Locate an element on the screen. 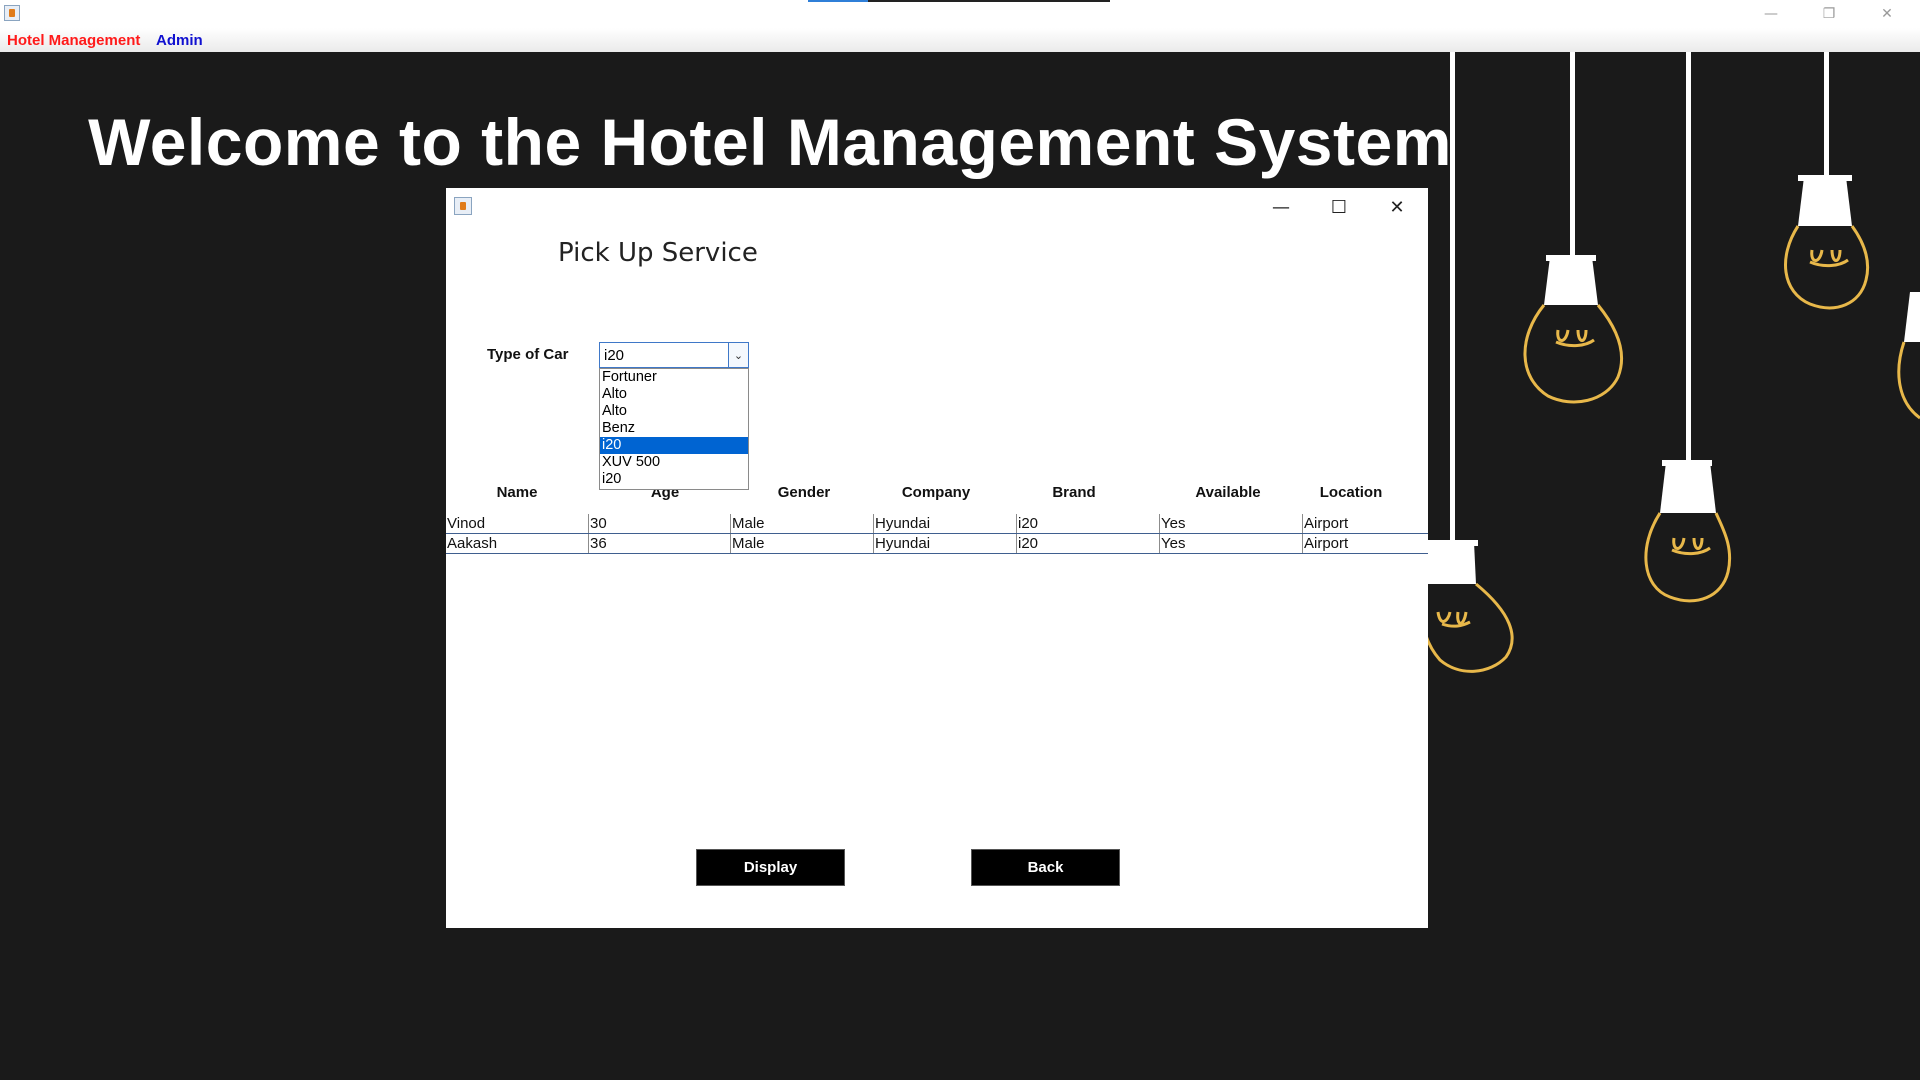 Image resolution: width=1920 pixels, height=1080 pixels. welcome-heading: Welcome to the Hotel Management System is located at coordinates (770, 142).